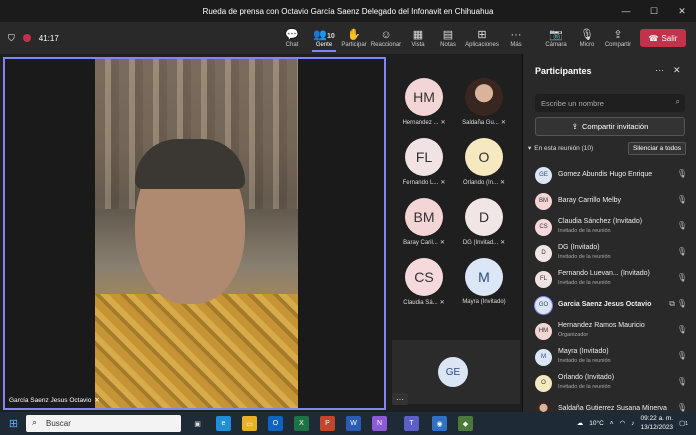 The image size is (696, 435). Describe the element at coordinates (623, 423) in the screenshot. I see `wifi-icon: ◠` at that location.